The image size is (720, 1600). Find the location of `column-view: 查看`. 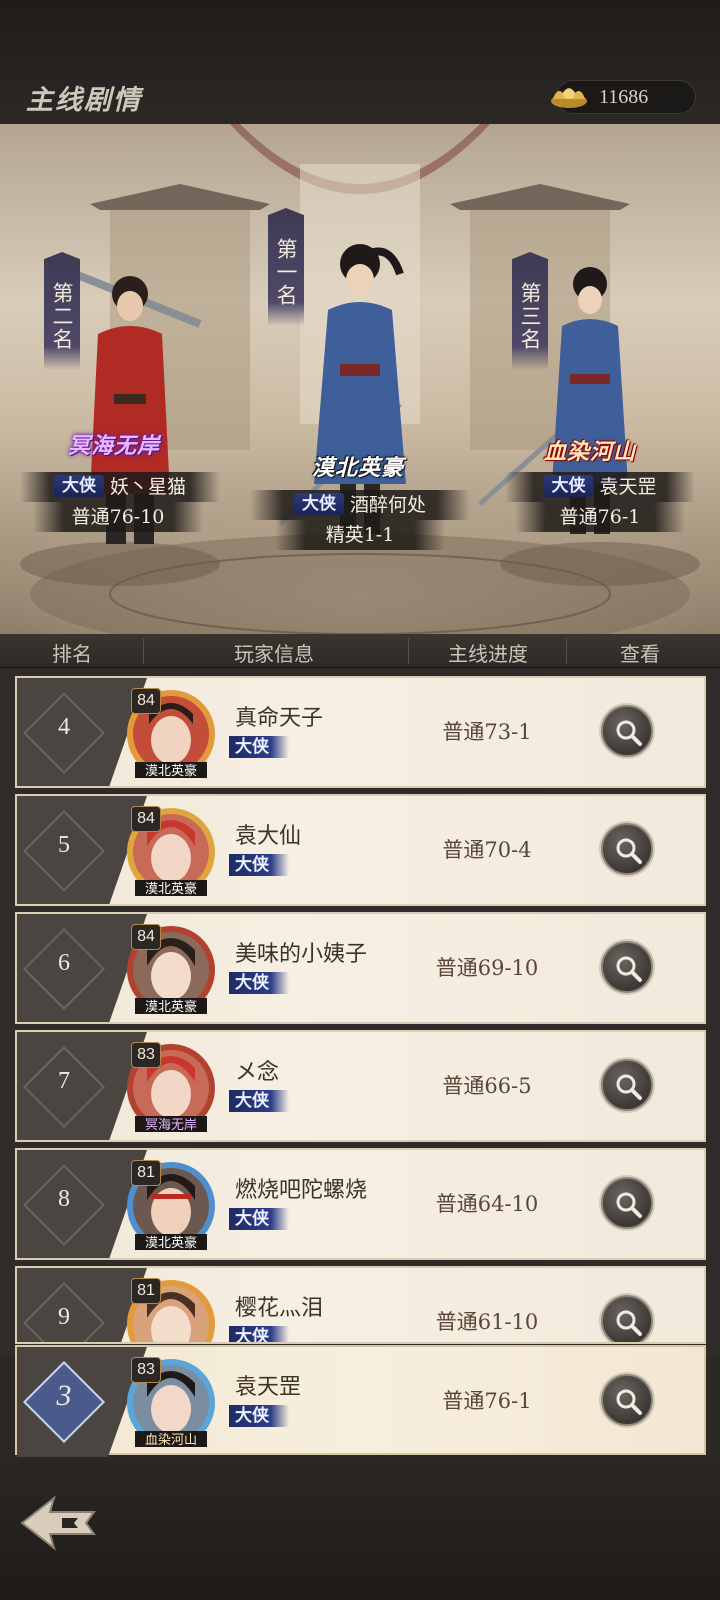

column-view: 查看 is located at coordinates (640, 654).